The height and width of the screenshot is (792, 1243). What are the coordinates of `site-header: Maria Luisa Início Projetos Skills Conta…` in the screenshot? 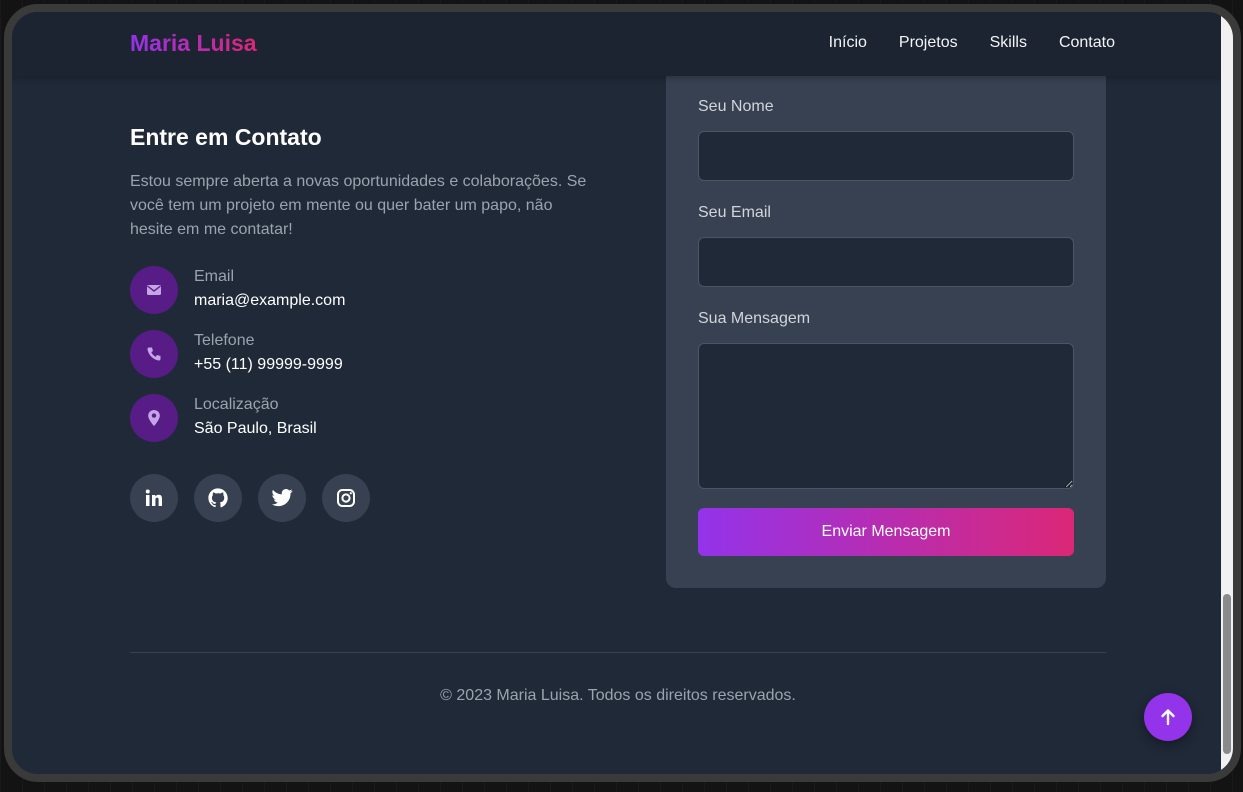 It's located at (616, 44).